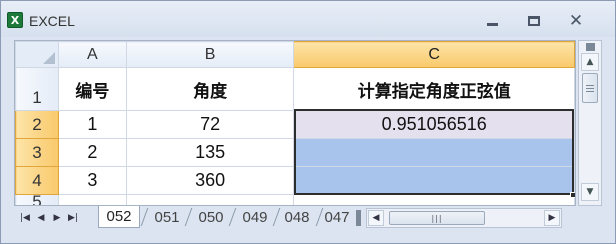 The width and height of the screenshot is (616, 244). I want to click on close-icon: ✕, so click(576, 21).